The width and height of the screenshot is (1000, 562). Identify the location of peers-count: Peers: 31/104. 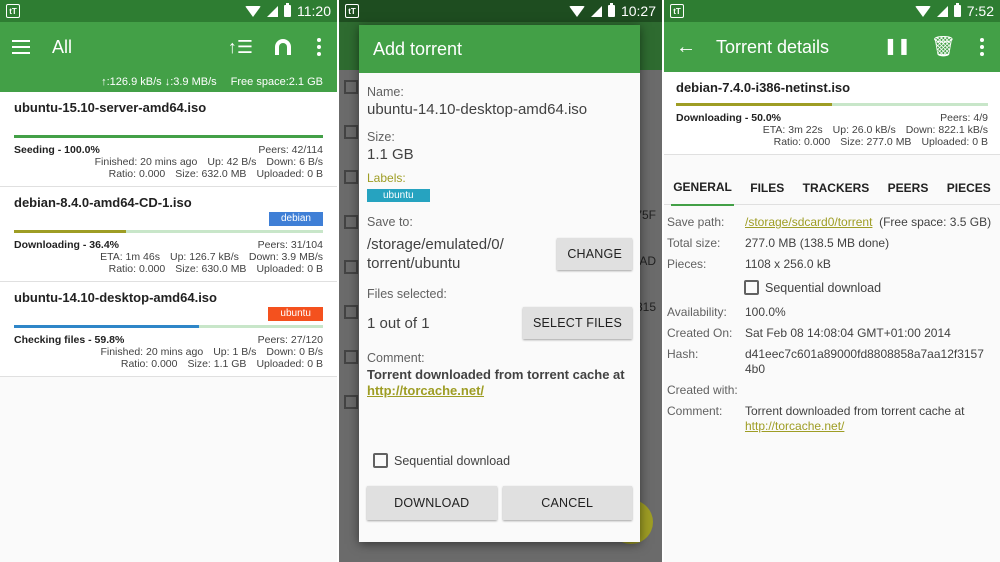
(290, 245).